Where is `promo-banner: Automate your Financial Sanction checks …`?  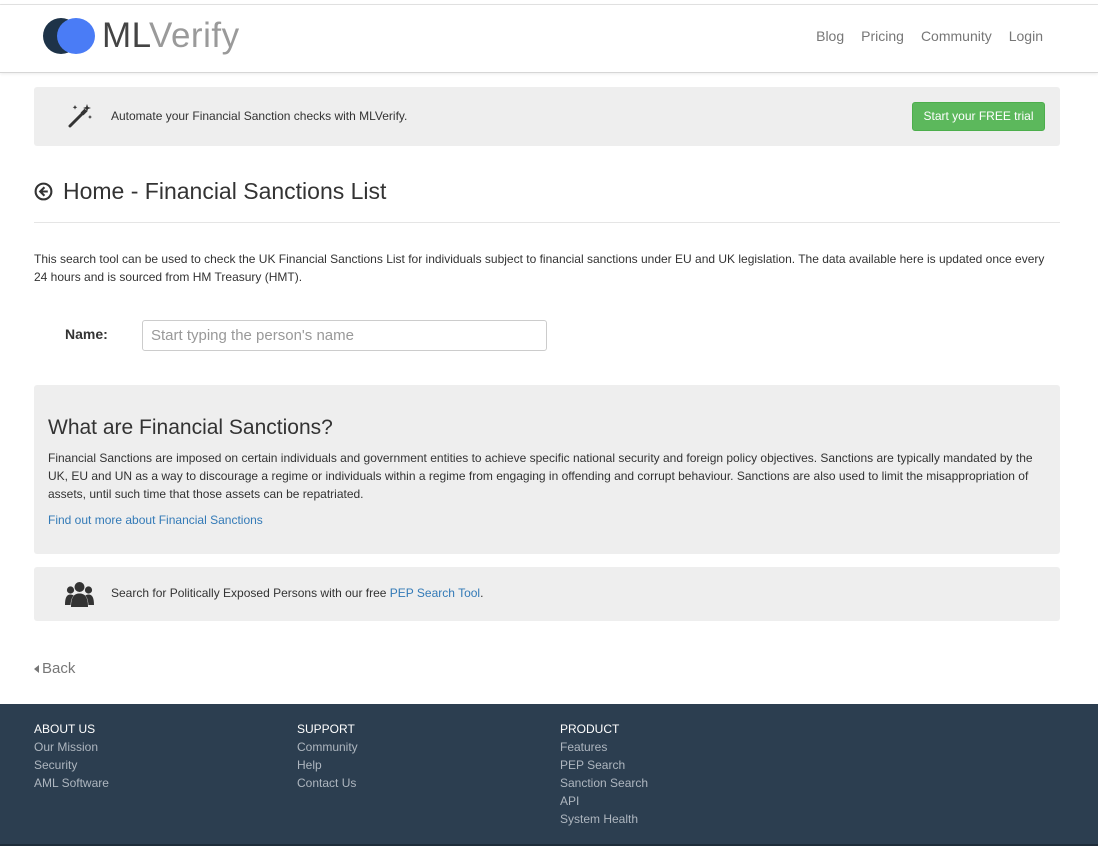 promo-banner: Automate your Financial Sanction checks … is located at coordinates (547, 116).